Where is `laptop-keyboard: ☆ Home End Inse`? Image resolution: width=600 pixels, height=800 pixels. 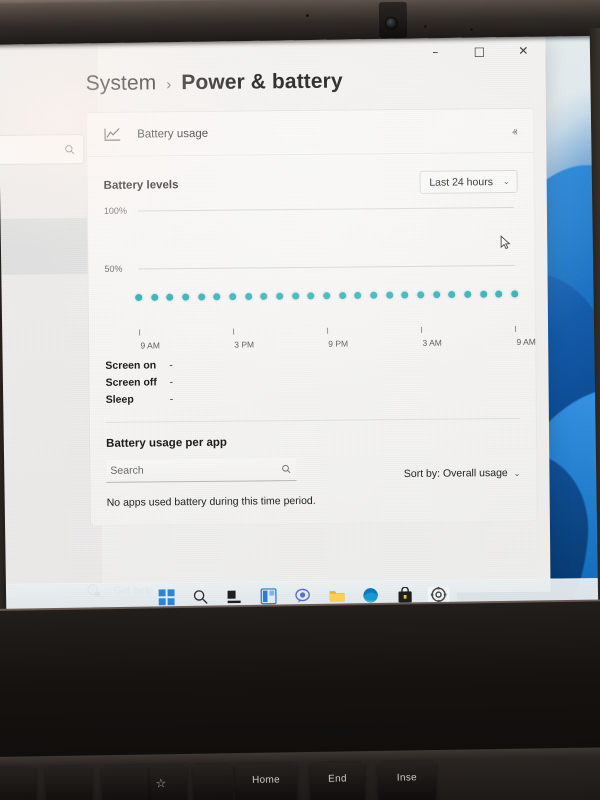 laptop-keyboard: ☆ Home End Inse is located at coordinates (300, 773).